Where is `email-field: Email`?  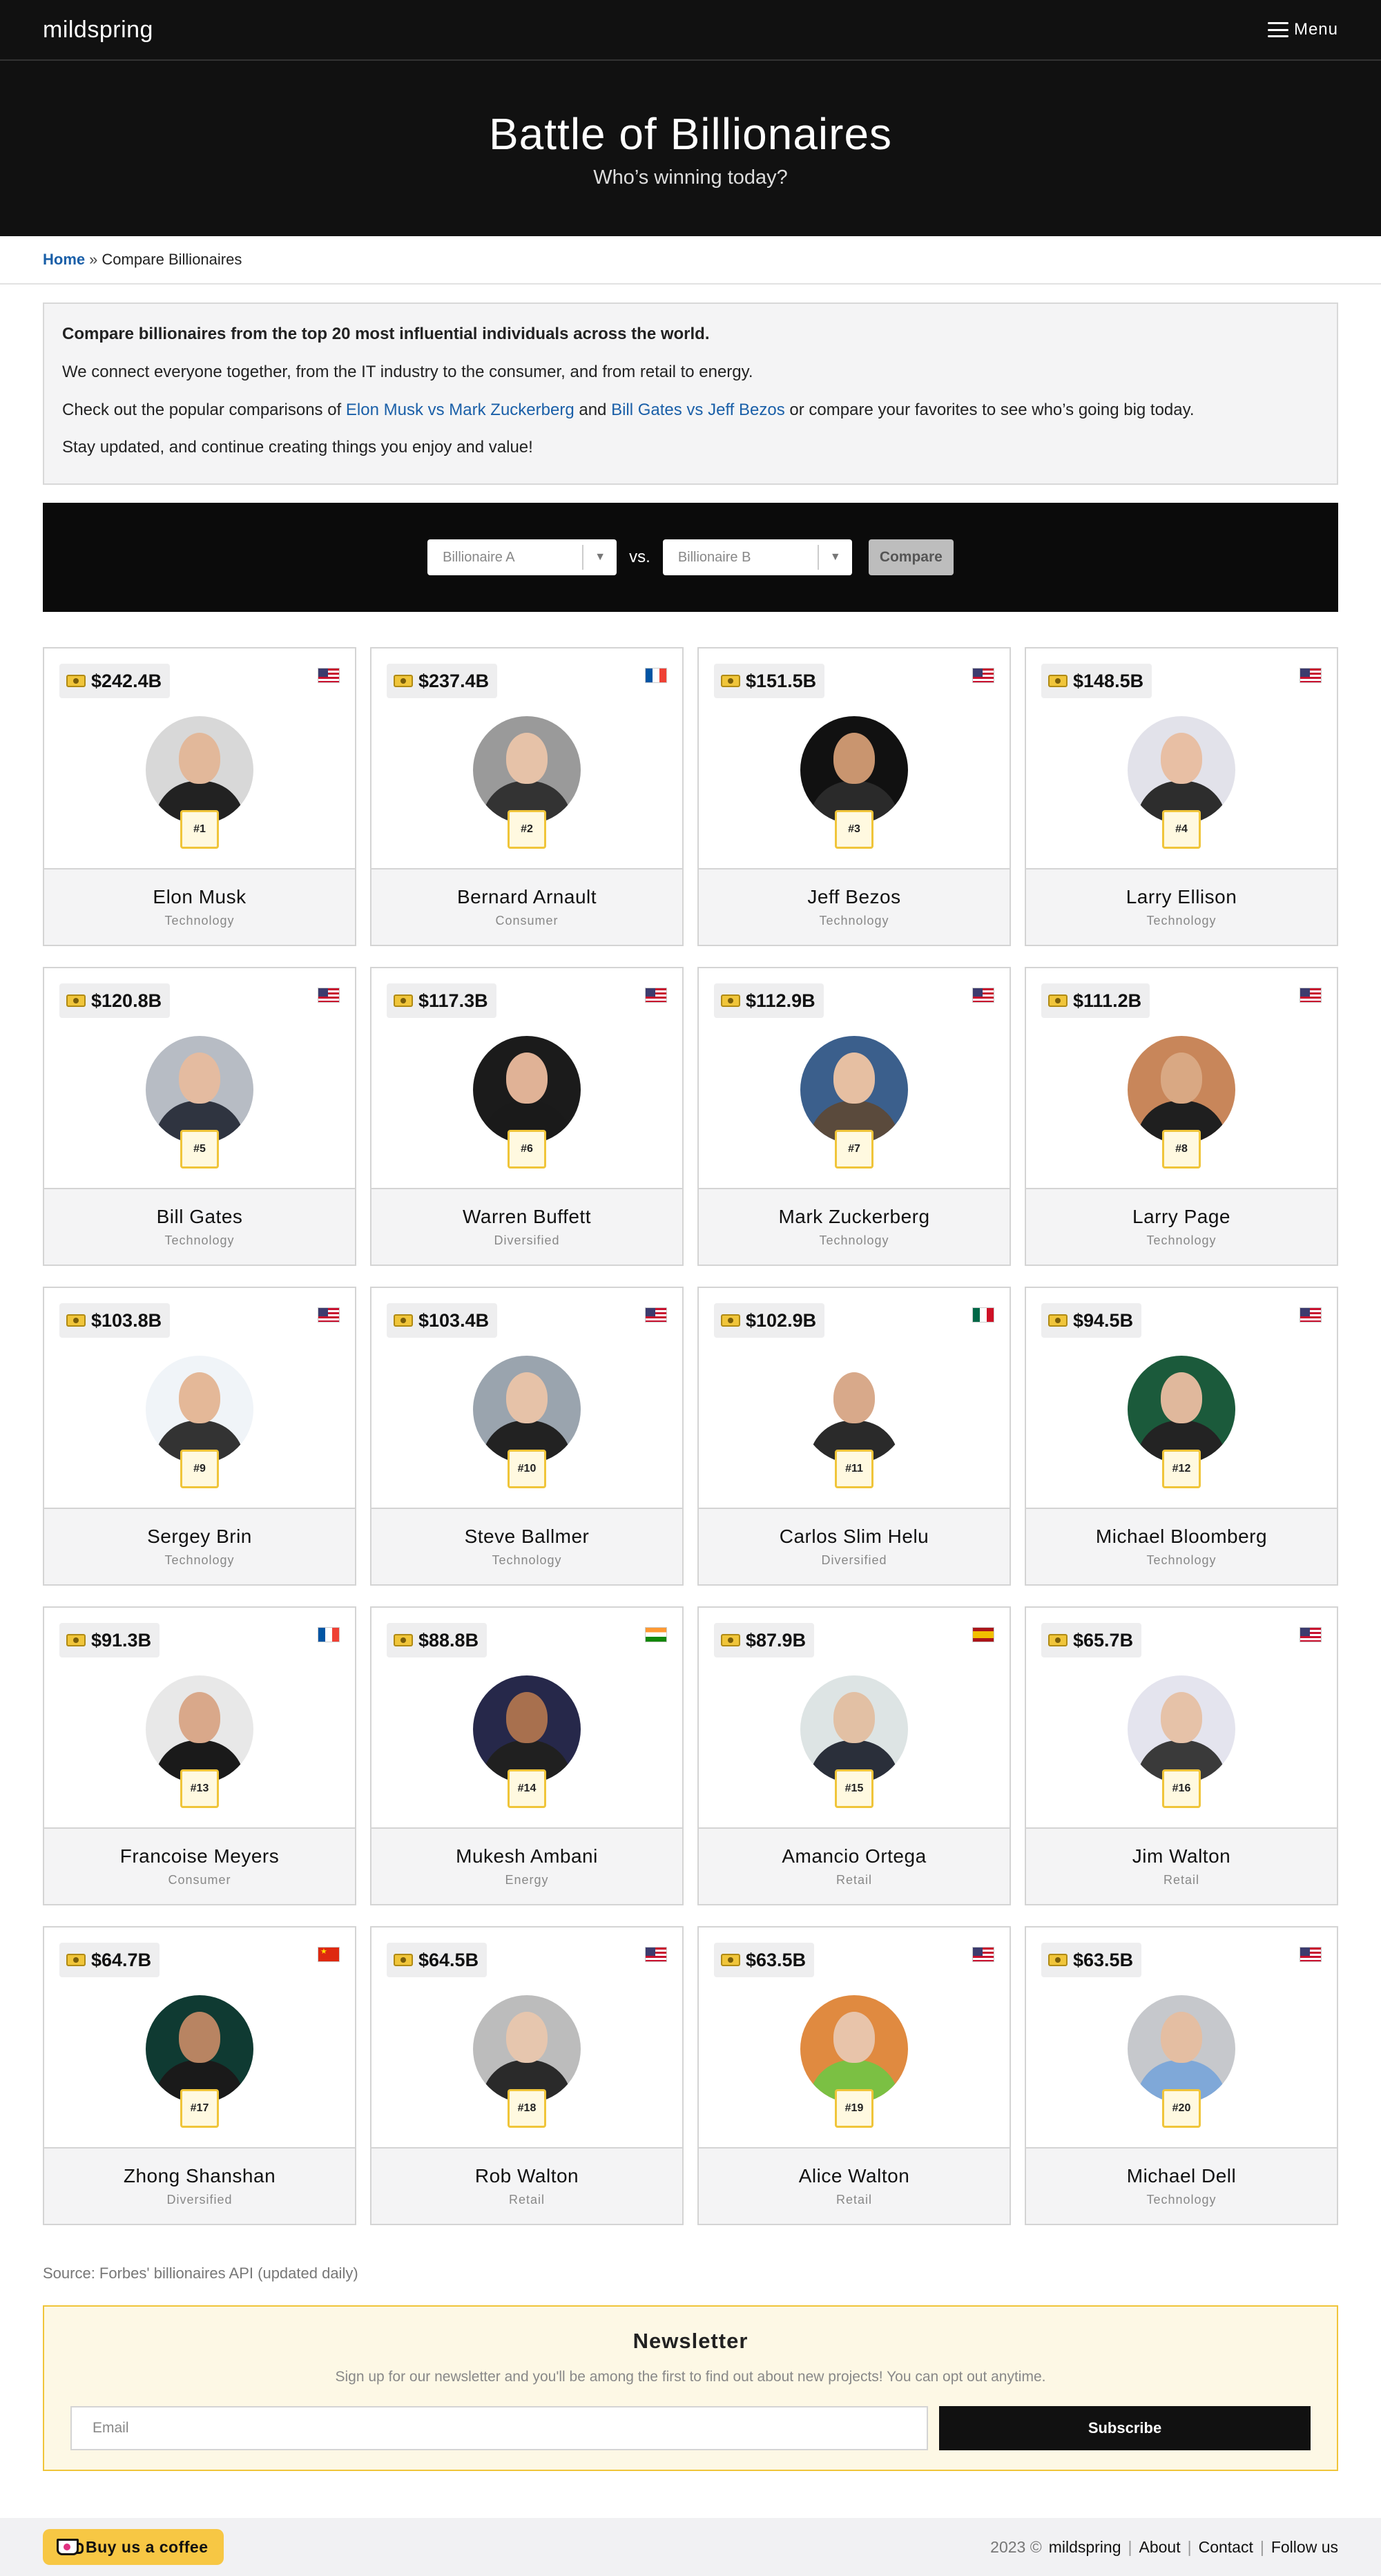 email-field: Email is located at coordinates (499, 2428).